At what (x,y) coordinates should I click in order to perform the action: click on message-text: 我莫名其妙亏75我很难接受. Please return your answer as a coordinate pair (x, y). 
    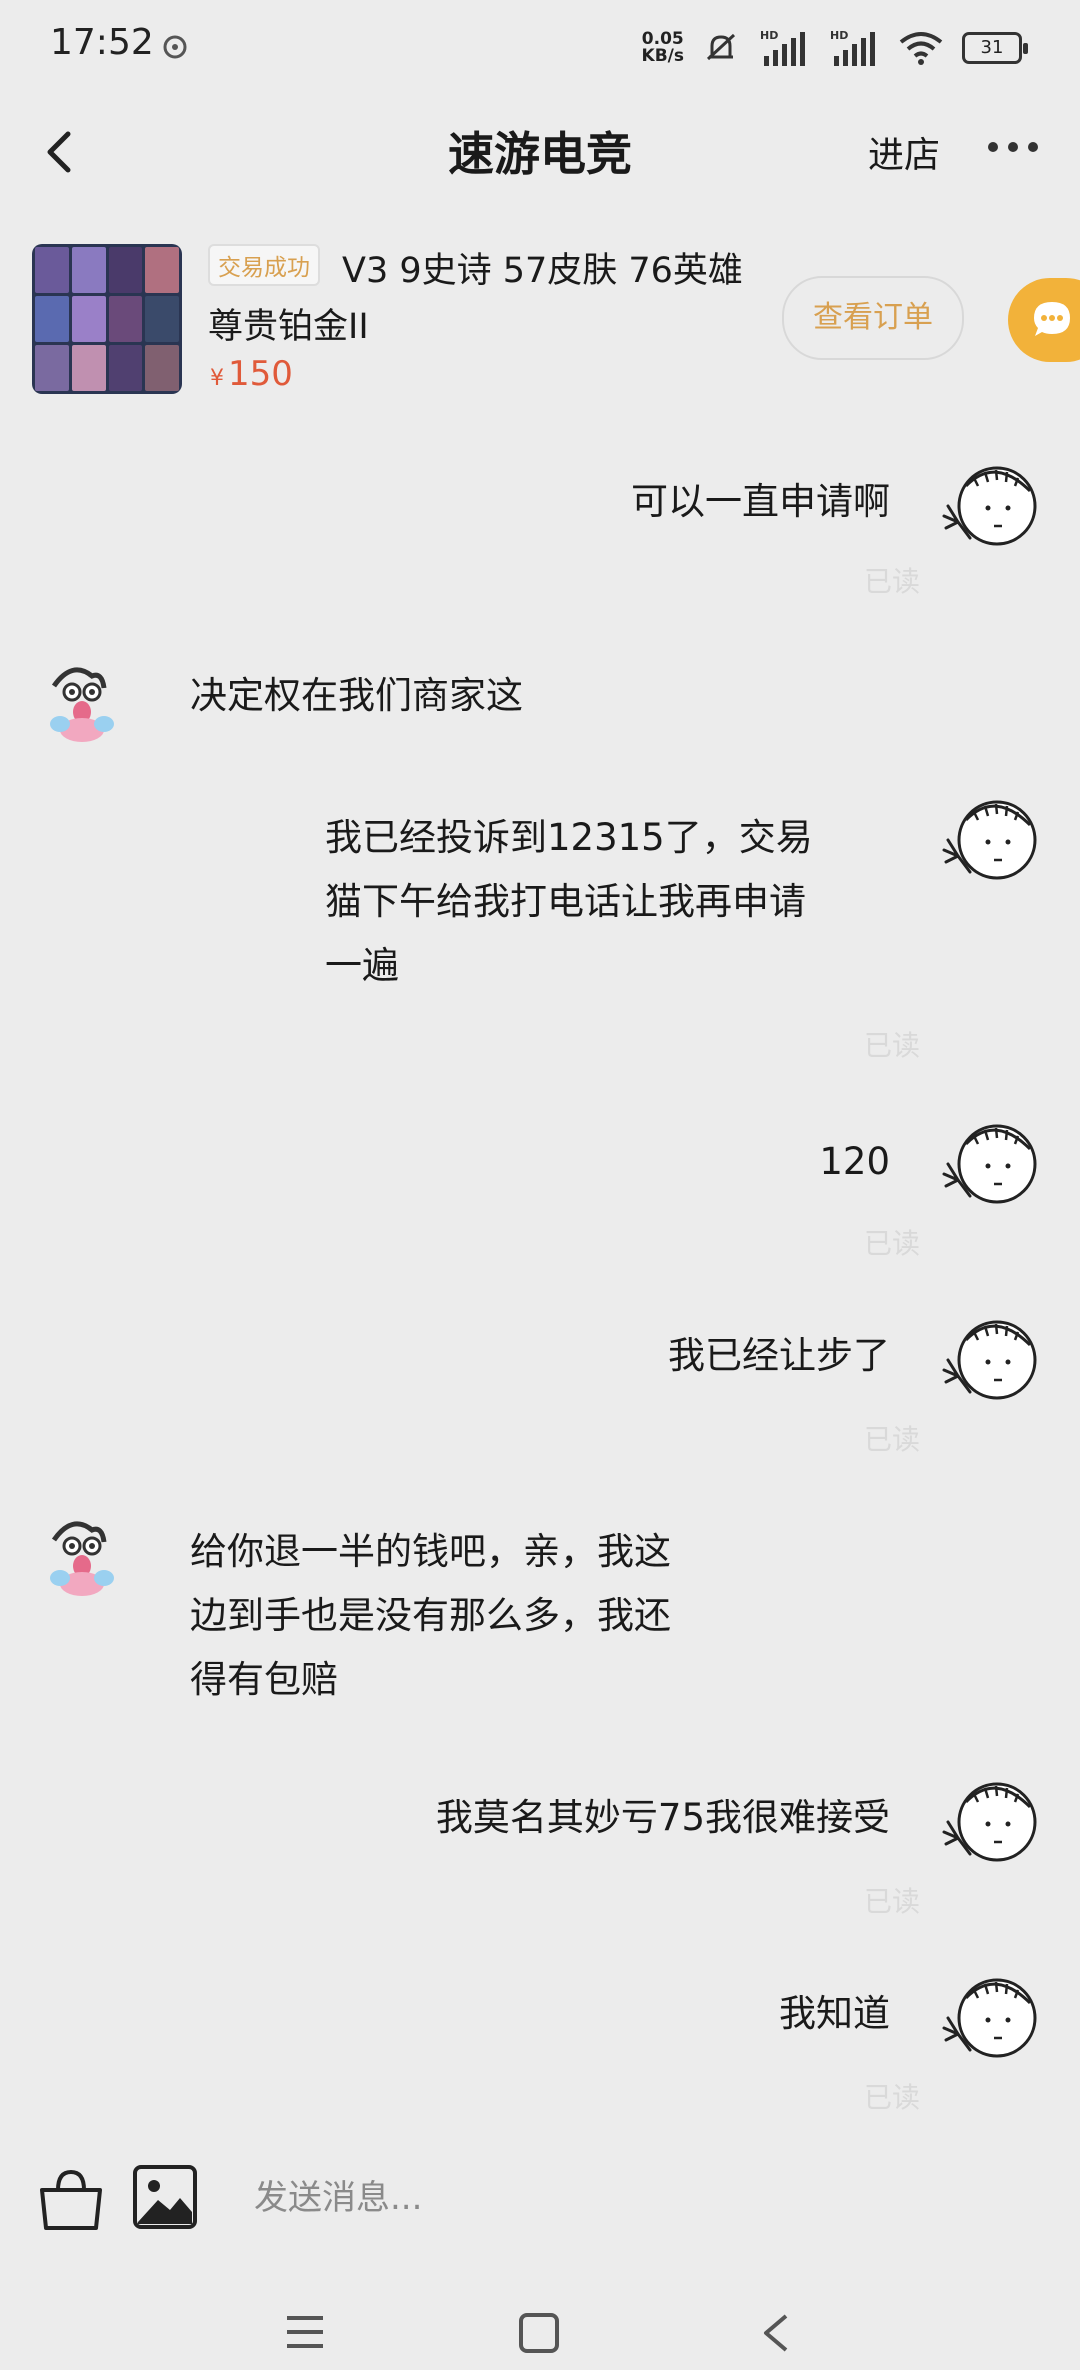
    Looking at the image, I should click on (662, 1817).